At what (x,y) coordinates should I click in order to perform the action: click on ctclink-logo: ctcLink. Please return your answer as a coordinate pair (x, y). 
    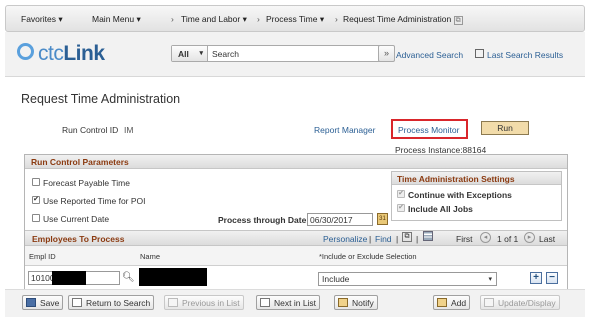
    Looking at the image, I should click on (71, 54).